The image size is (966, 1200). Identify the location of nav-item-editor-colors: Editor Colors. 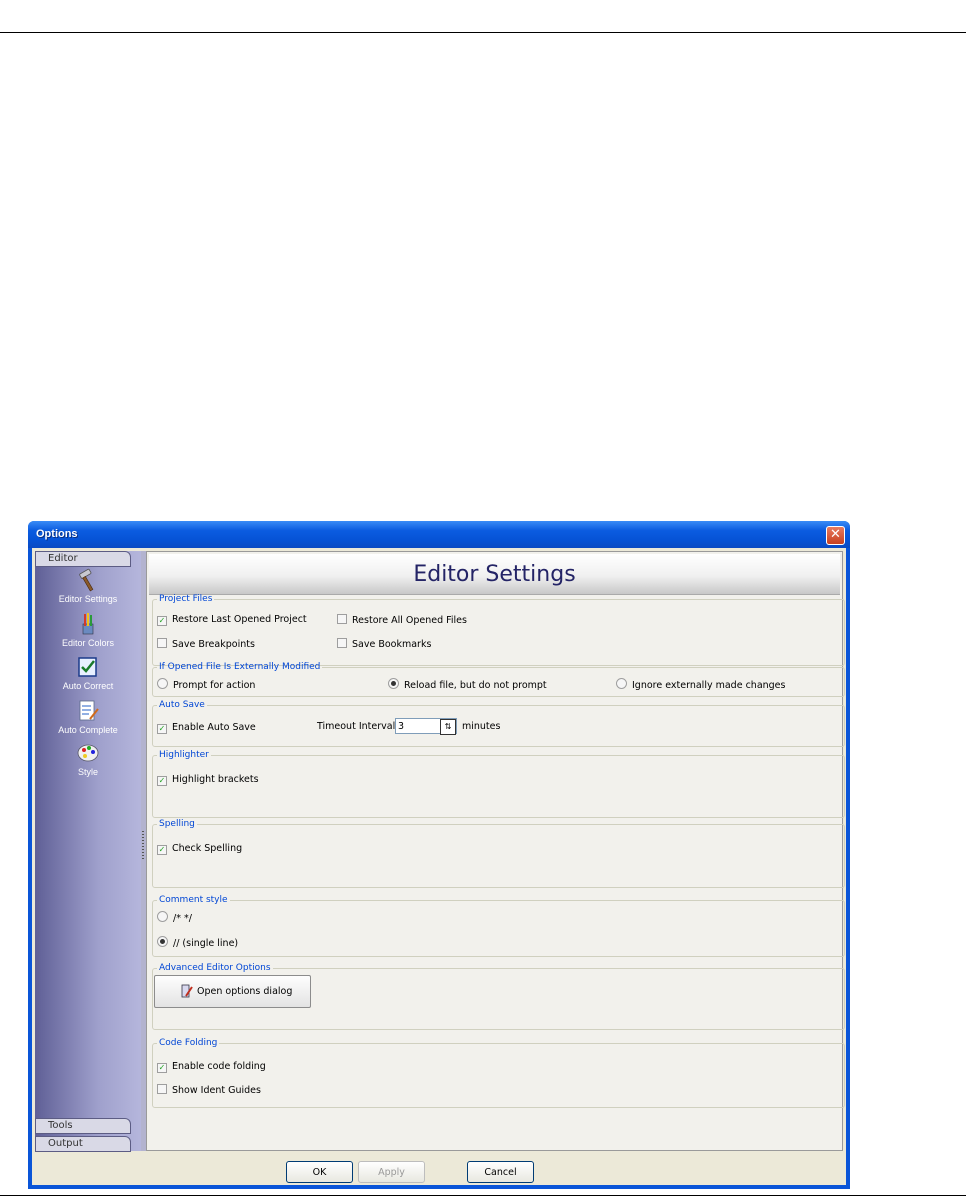
(88, 630).